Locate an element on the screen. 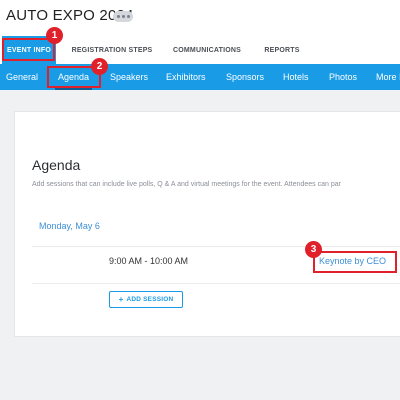 The width and height of the screenshot is (400, 400). ellipsis-icon is located at coordinates (123, 16).